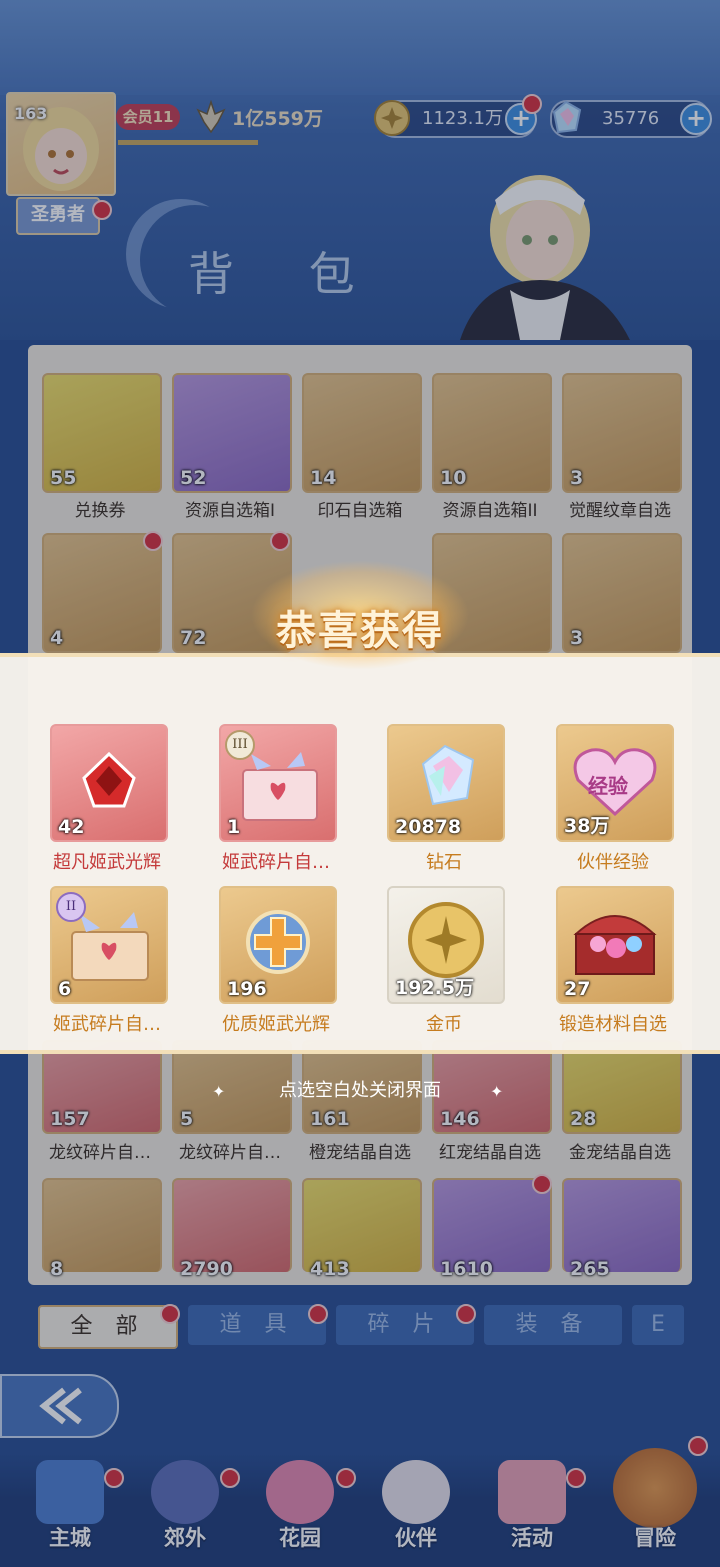 The width and height of the screenshot is (720, 1567). I want to click on reward-label: 伙伴经验, so click(613, 862).